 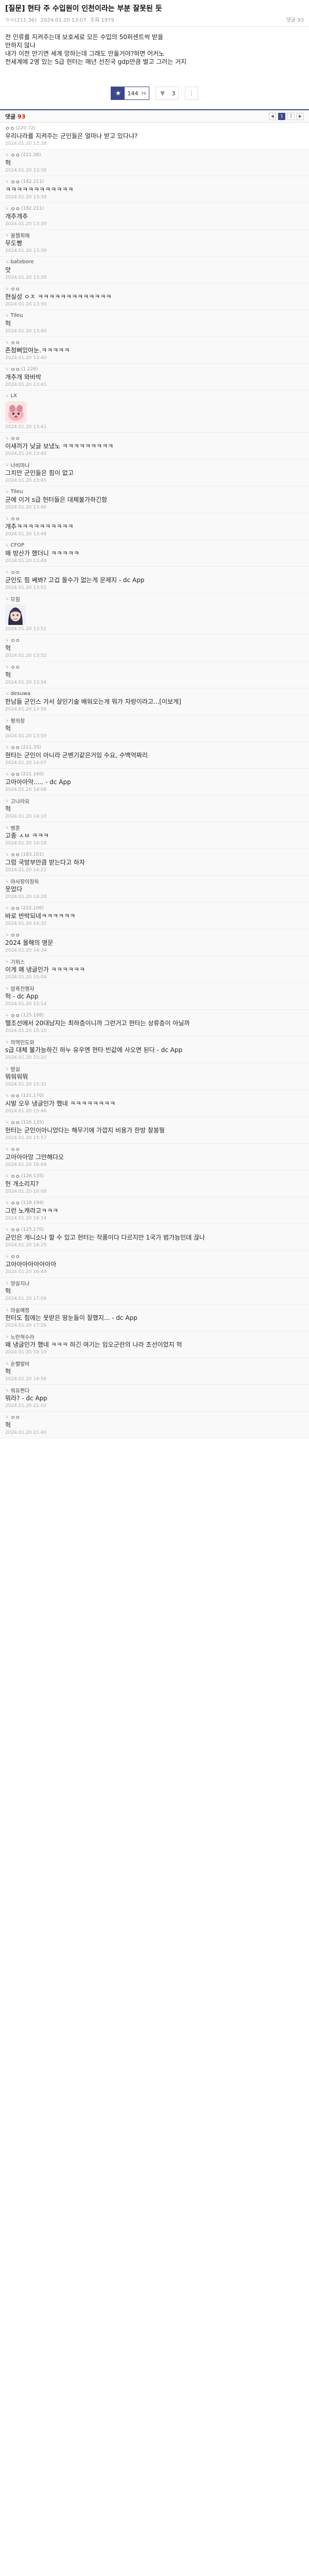 I want to click on comment-item: ↳ 꿀잼최애 무도빵 2024.01.20 13:39, so click(x=154, y=244).